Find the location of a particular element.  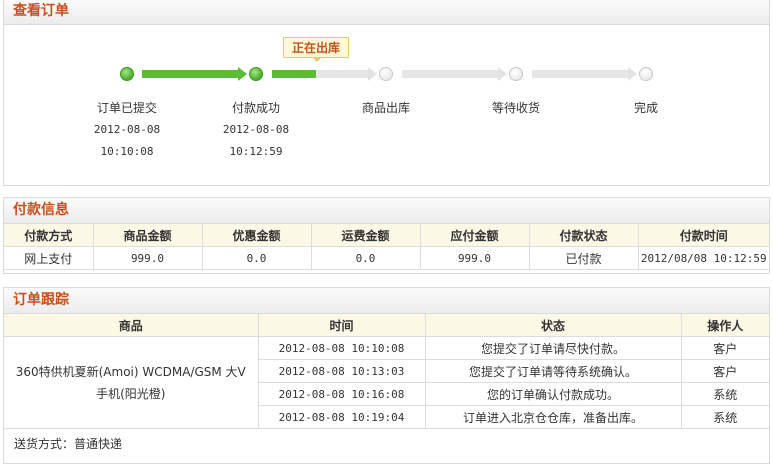

step-1-dot-icon is located at coordinates (127, 74).